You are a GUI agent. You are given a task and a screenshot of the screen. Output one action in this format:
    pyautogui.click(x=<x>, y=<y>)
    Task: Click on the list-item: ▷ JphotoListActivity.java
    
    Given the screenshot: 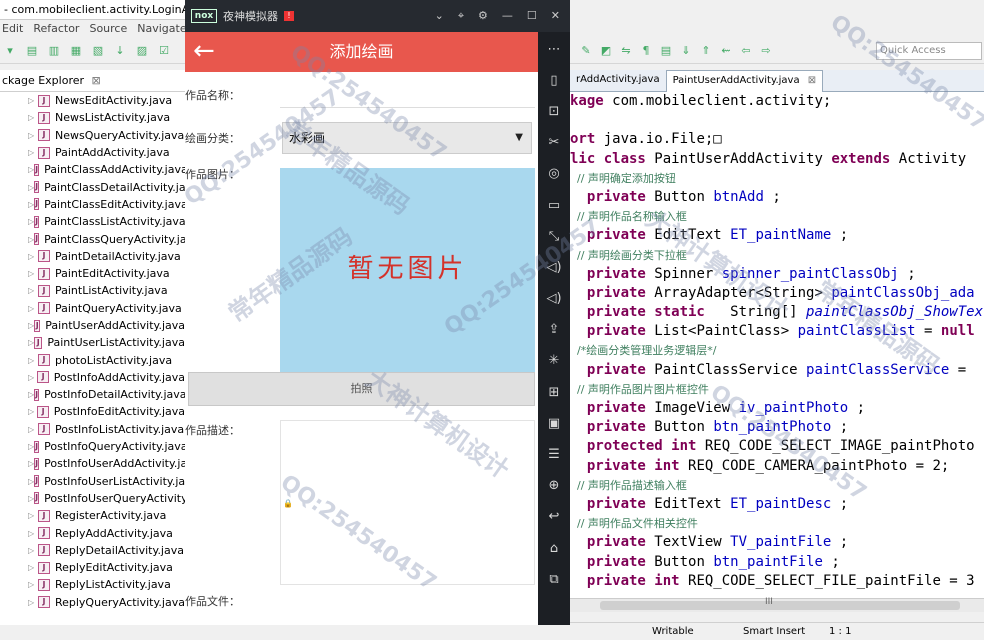 What is the action you would take?
    pyautogui.click(x=92, y=359)
    